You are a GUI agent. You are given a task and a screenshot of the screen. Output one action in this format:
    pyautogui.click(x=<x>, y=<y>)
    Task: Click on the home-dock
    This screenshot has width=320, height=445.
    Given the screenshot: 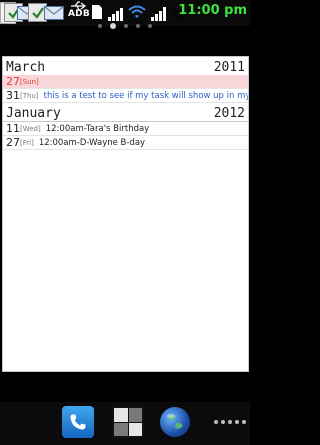 What is the action you would take?
    pyautogui.click(x=125, y=423)
    